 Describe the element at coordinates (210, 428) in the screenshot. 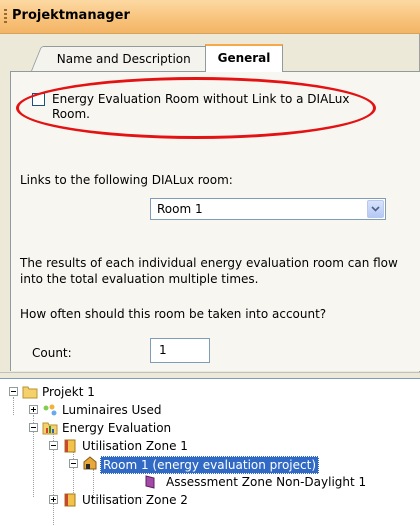

I see `tree-item-energy-evaluation: Energy Evaluation` at that location.